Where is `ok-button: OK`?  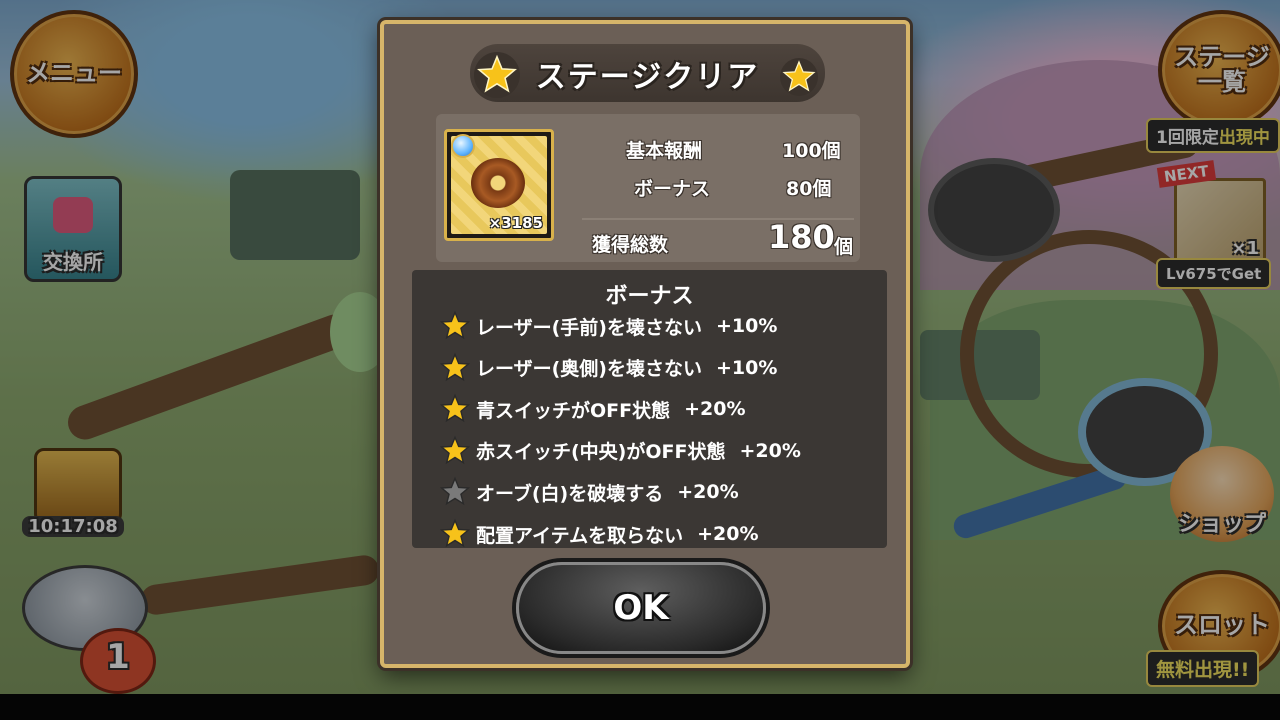
ok-button: OK is located at coordinates (641, 608).